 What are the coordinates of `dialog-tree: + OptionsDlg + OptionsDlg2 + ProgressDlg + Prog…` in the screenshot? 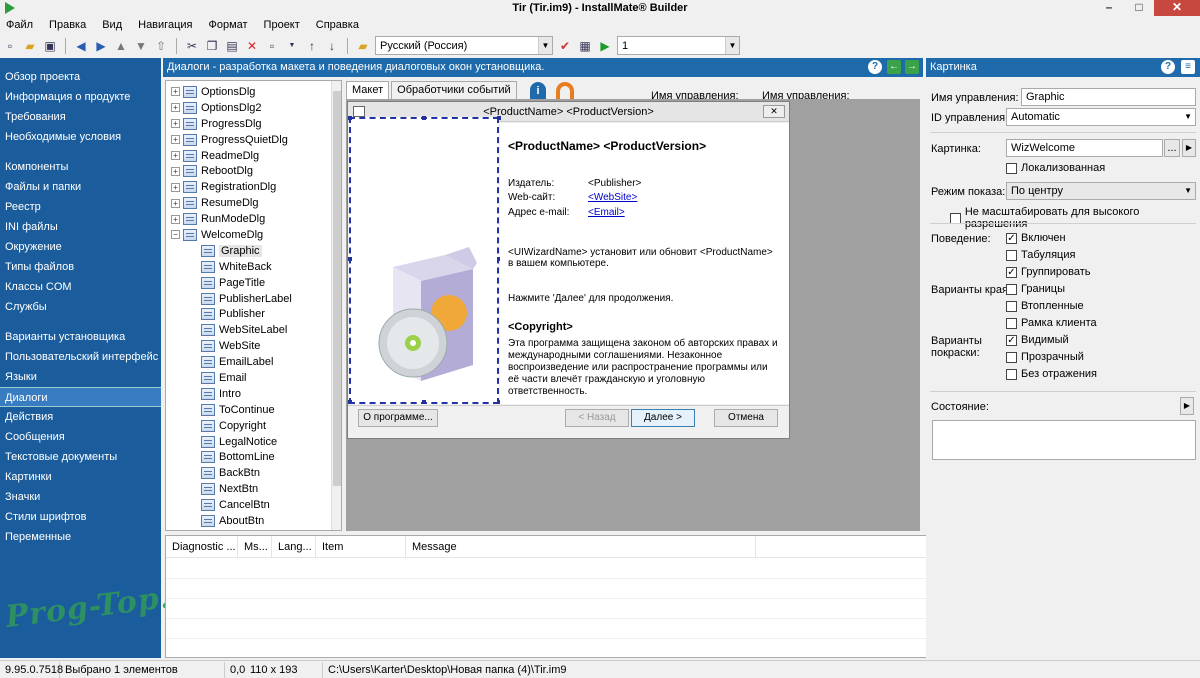 It's located at (253, 305).